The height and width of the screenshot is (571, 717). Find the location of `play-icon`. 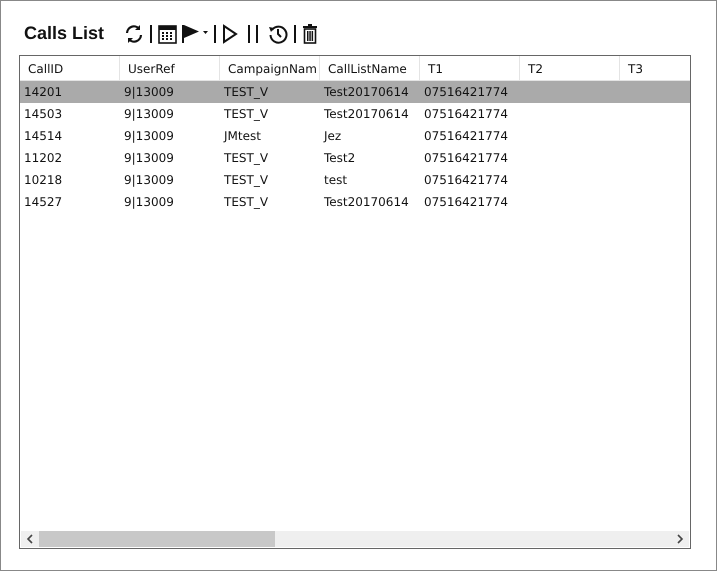

play-icon is located at coordinates (230, 34).